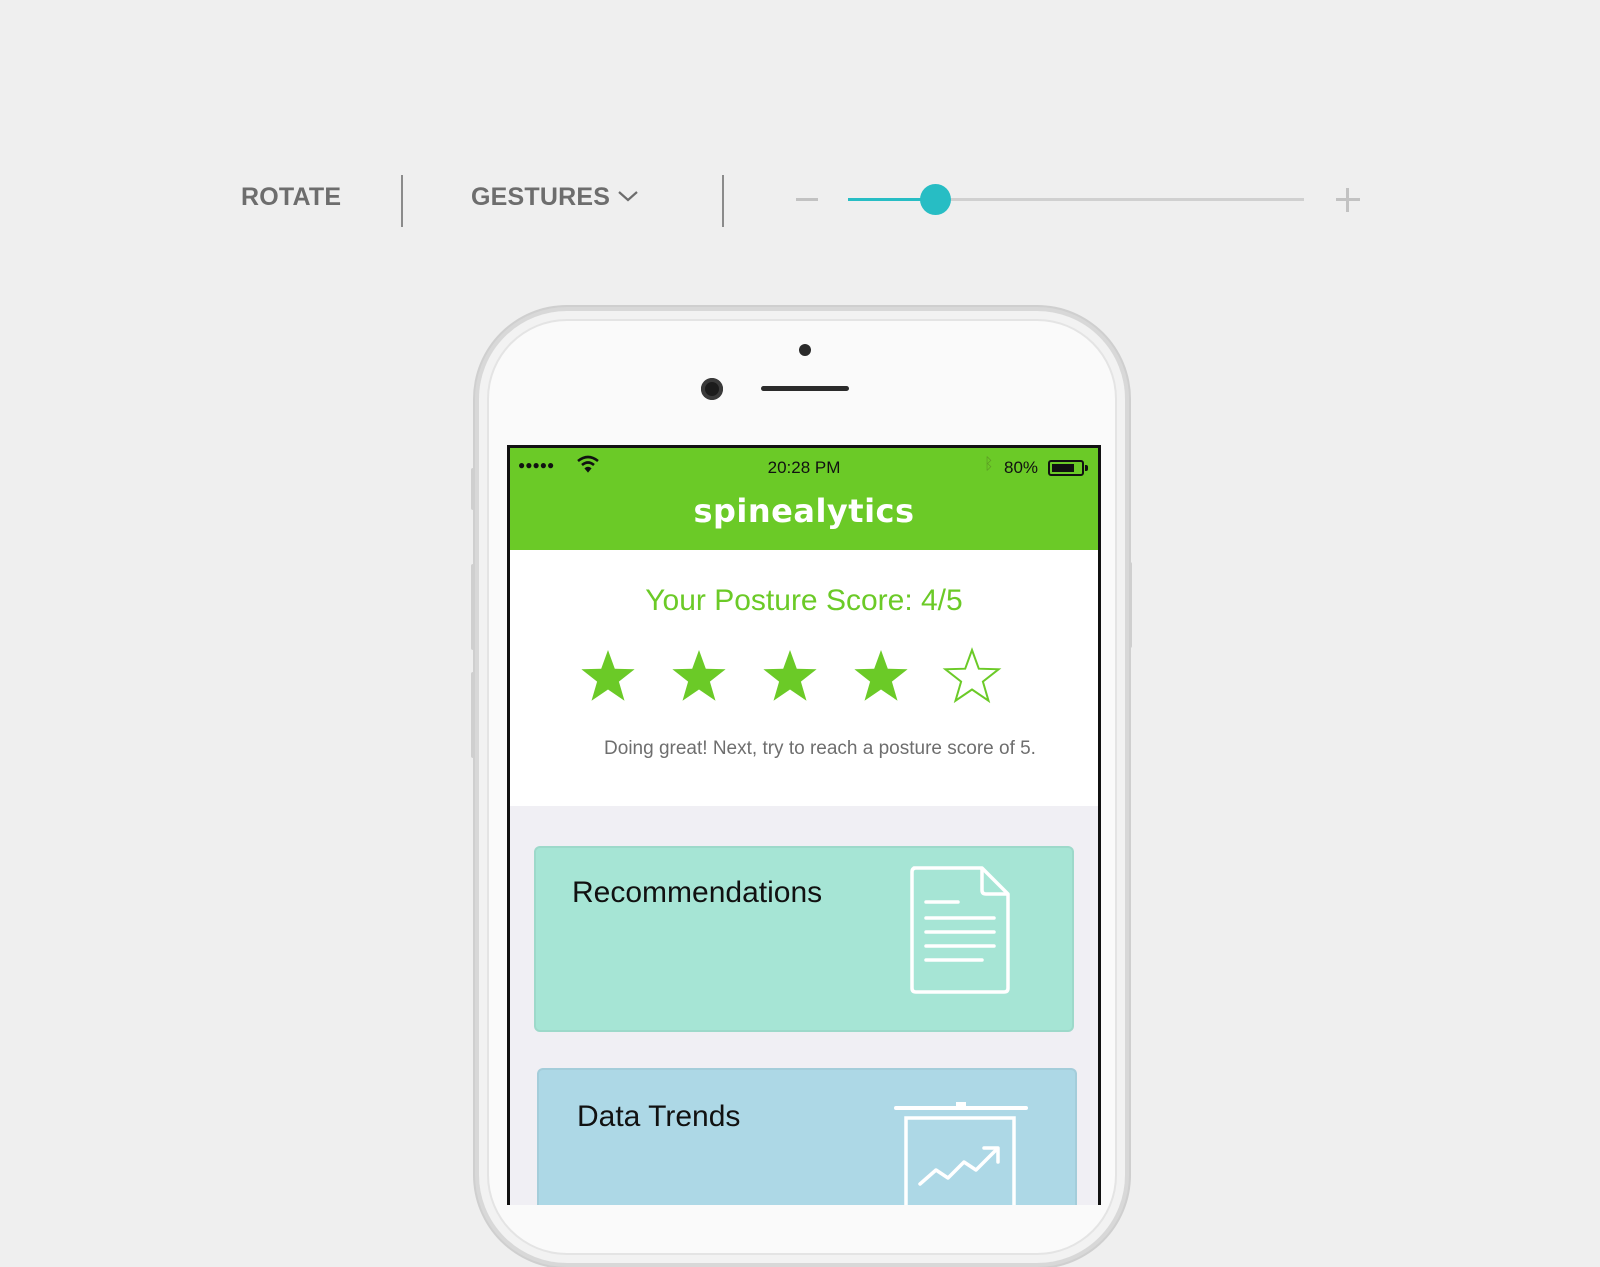  I want to click on proximity-sensor, so click(805, 350).